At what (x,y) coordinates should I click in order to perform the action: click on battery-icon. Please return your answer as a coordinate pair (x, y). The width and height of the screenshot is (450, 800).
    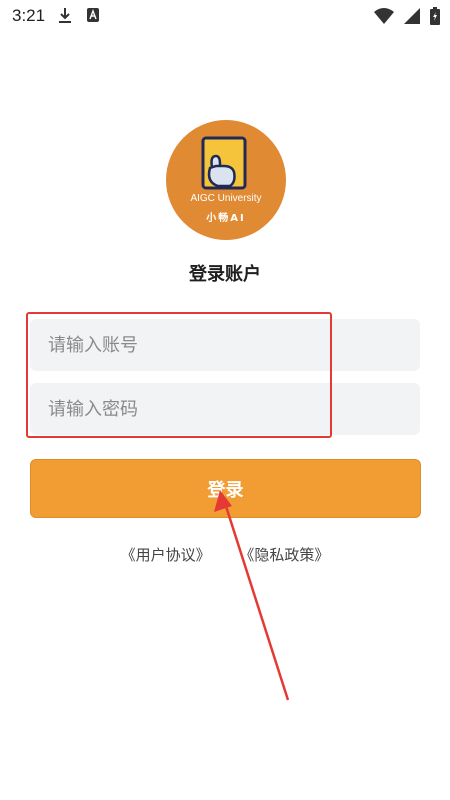
    Looking at the image, I should click on (435, 18).